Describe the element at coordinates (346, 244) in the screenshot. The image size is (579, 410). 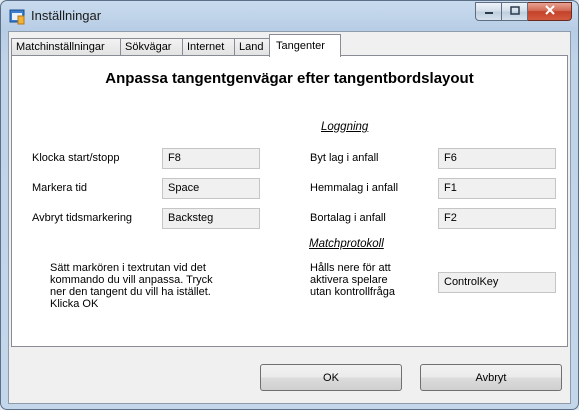
I see `protocol-section-title: Matchprotokoll` at that location.